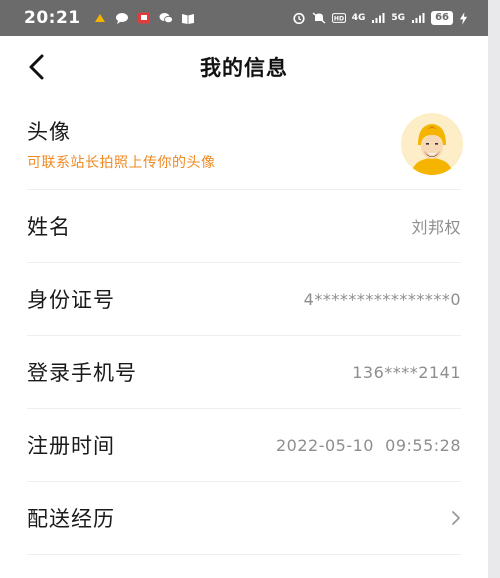 This screenshot has width=500, height=578. What do you see at coordinates (121, 18) in the screenshot?
I see `message-icon` at bounding box center [121, 18].